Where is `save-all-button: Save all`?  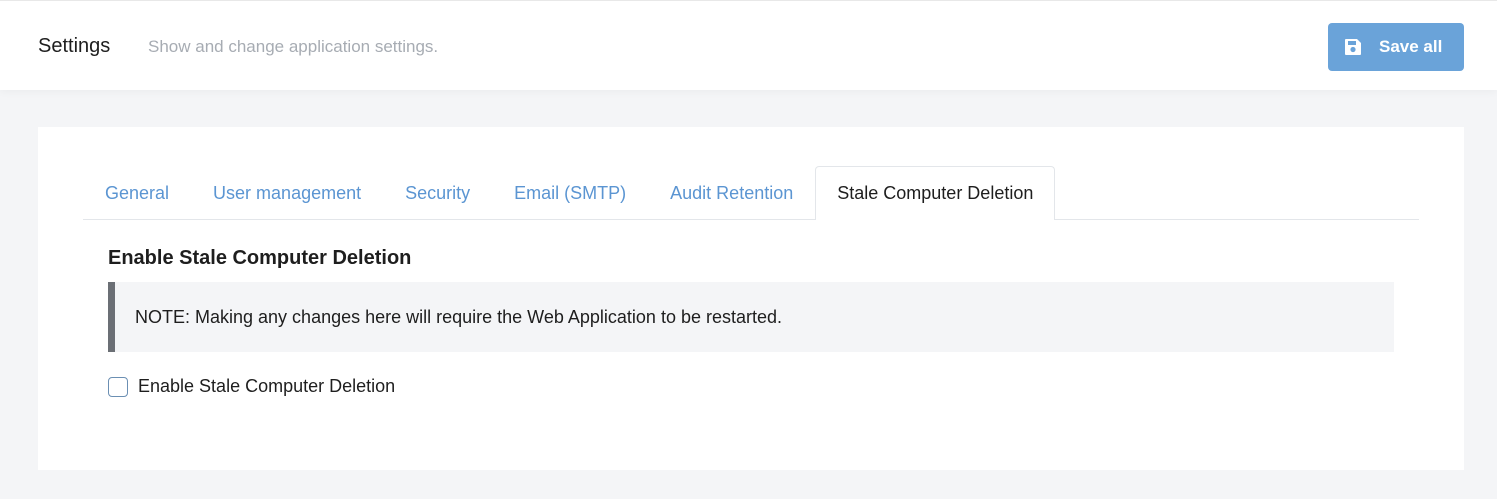 save-all-button: Save all is located at coordinates (1396, 47).